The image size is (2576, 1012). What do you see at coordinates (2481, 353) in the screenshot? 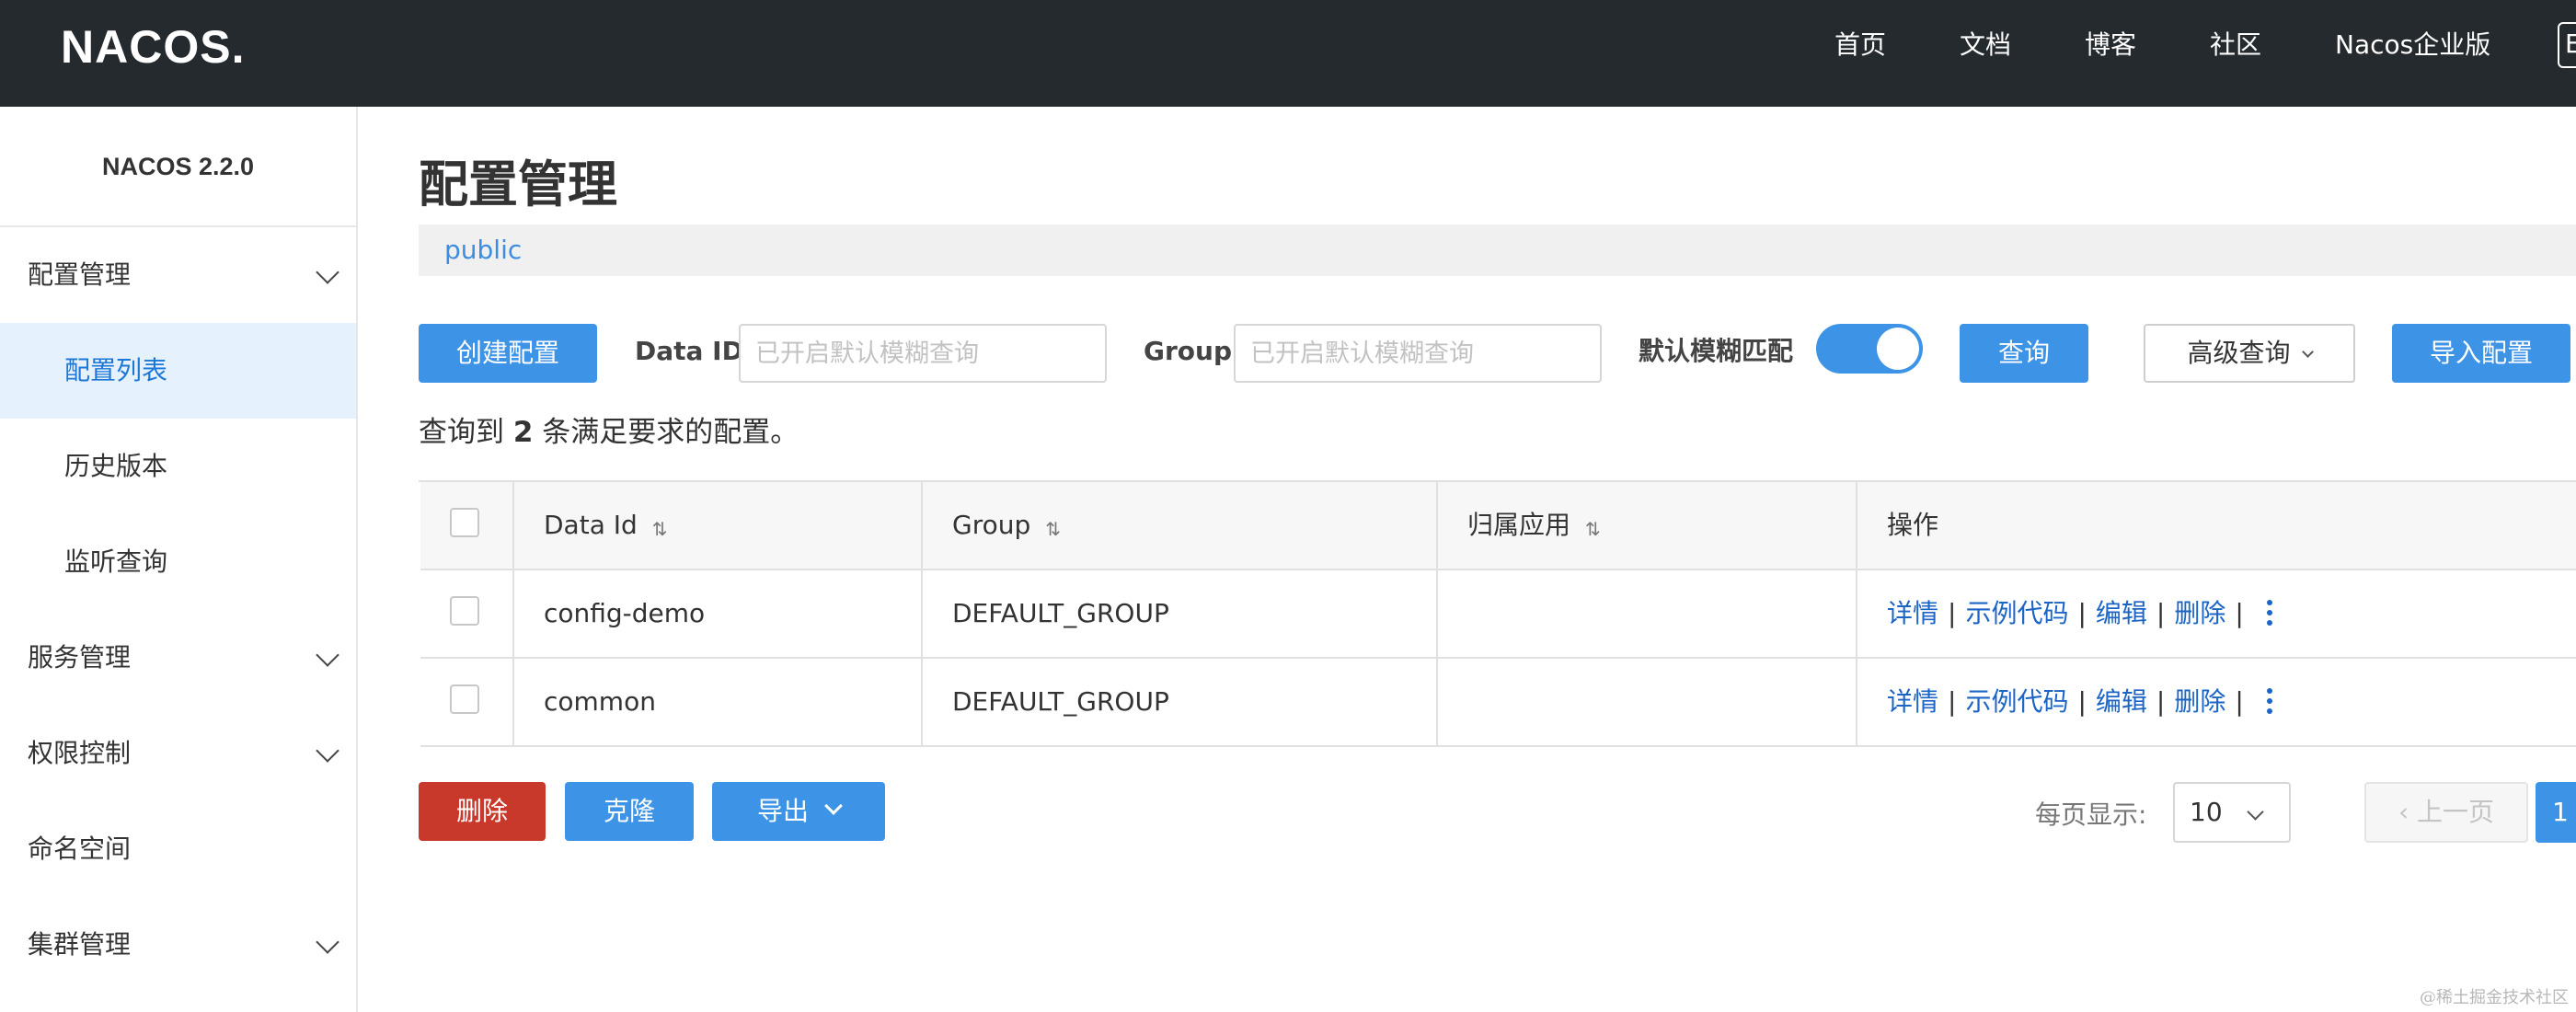
I see `import-config-button: 导入配置` at bounding box center [2481, 353].